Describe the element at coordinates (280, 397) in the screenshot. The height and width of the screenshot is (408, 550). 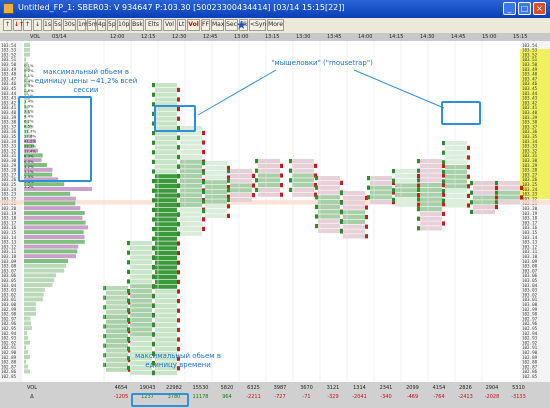
I see `footer-delta-6: -727` at that location.